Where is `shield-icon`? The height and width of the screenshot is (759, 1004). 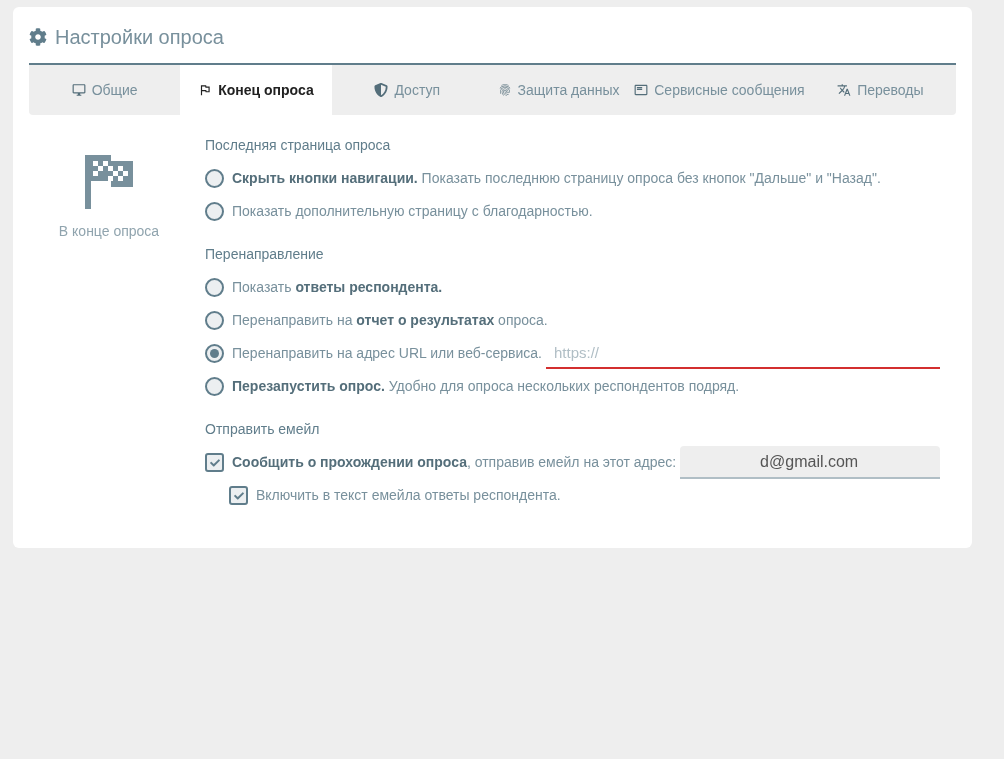
shield-icon is located at coordinates (381, 90).